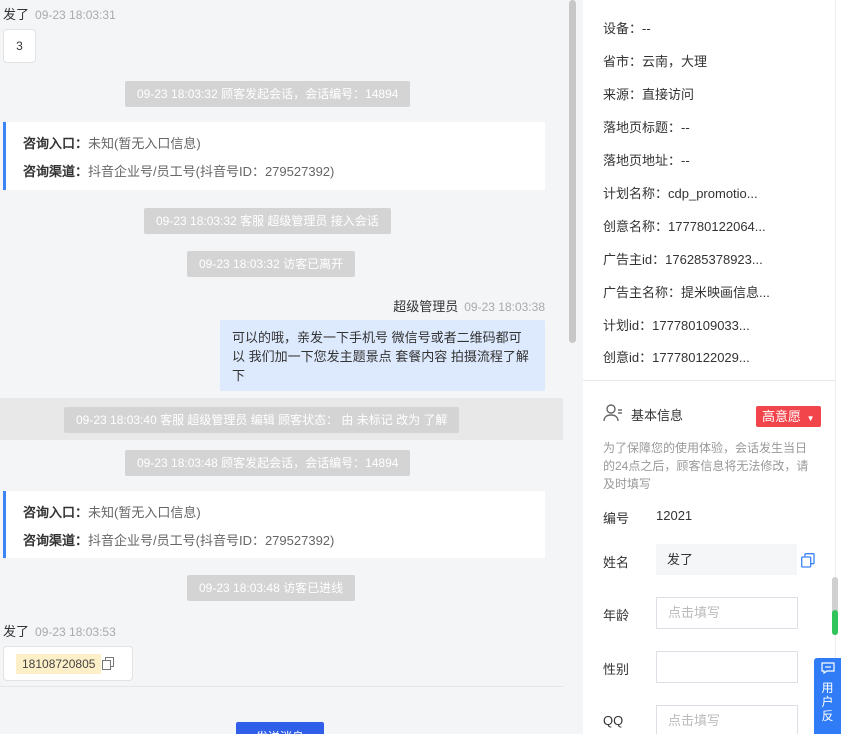  I want to click on message-time: 09-23 18:03:31, so click(75, 15).